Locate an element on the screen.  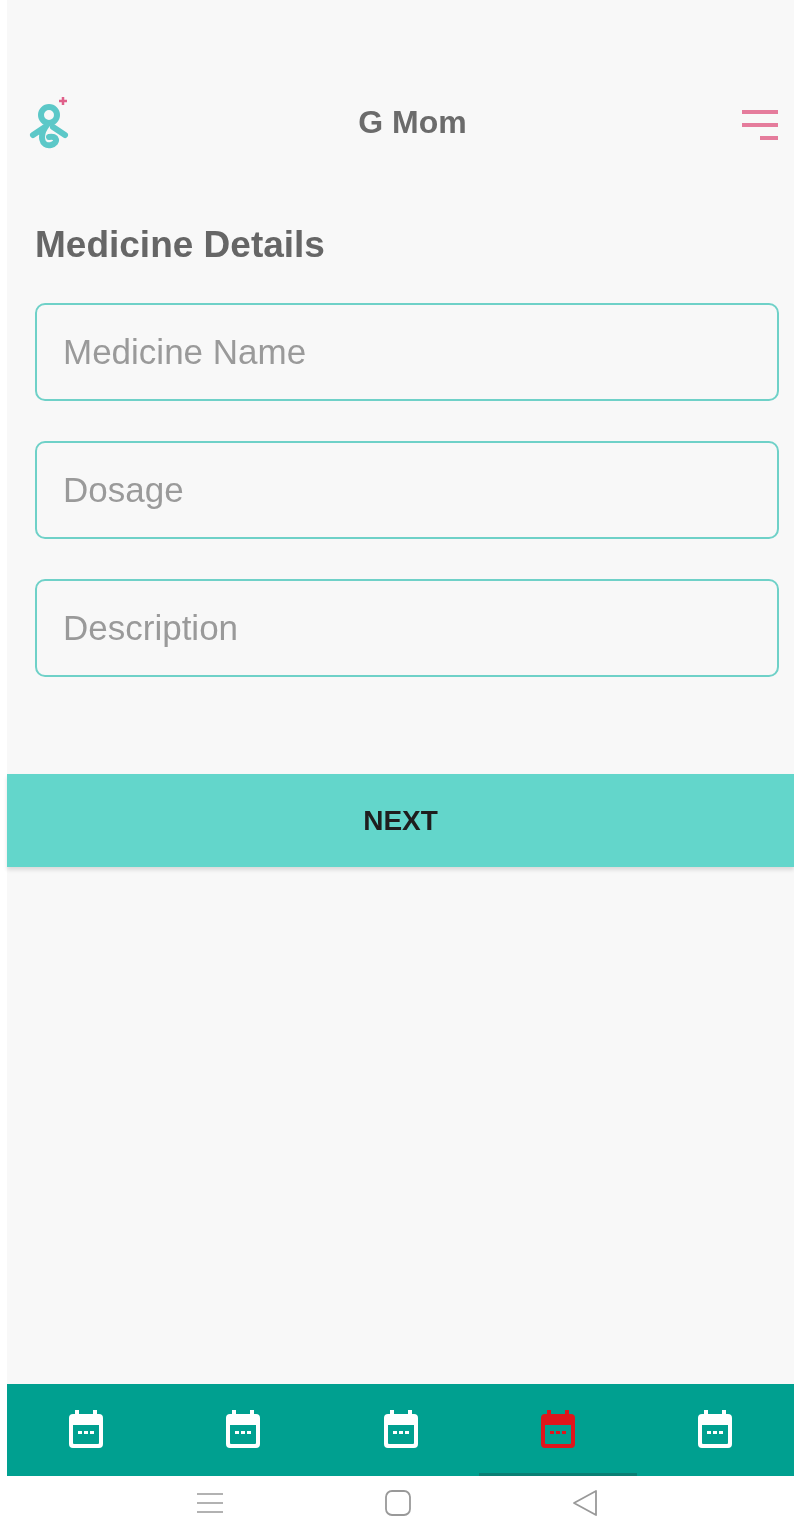
input-field: Description is located at coordinates (407, 628).